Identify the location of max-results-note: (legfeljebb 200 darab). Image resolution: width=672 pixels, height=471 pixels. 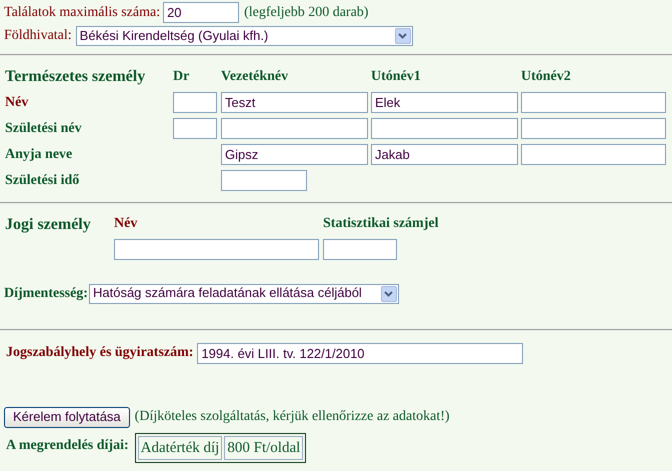
(306, 13).